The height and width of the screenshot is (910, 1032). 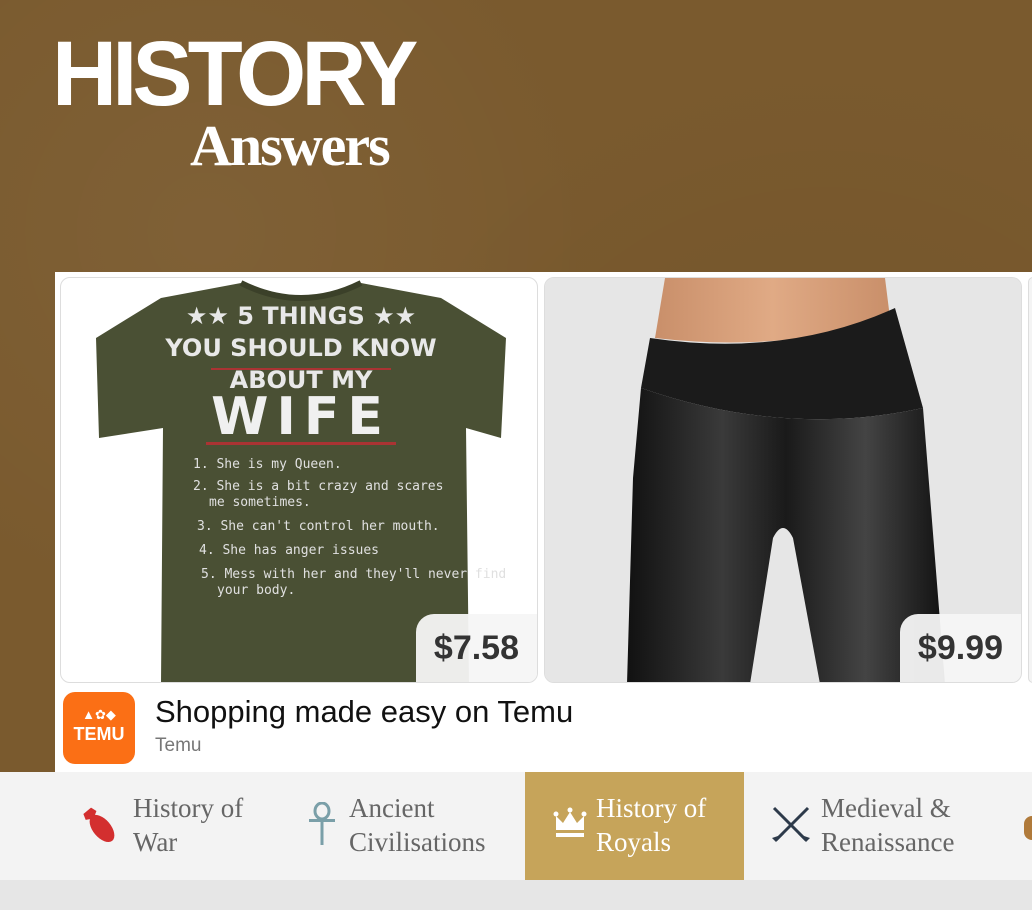 What do you see at coordinates (99, 714) in the screenshot?
I see `temu-glyphs-icon: ▲✿◆` at bounding box center [99, 714].